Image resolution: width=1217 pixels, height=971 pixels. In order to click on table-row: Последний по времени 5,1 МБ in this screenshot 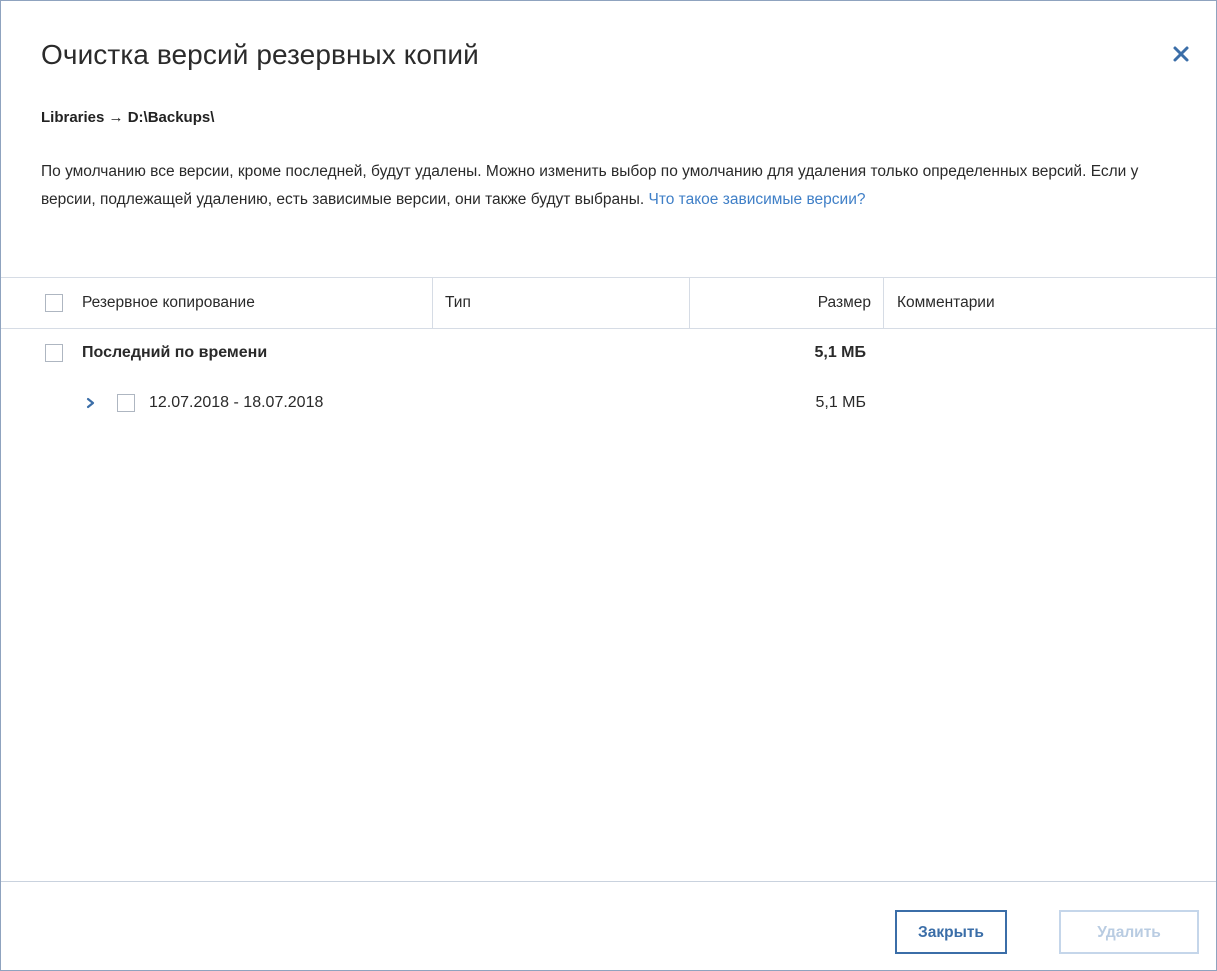, I will do `click(608, 353)`.